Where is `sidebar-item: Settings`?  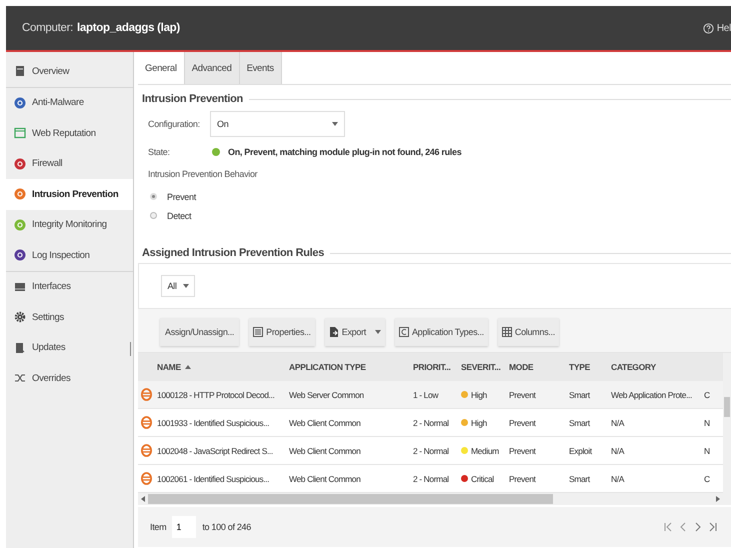
sidebar-item: Settings is located at coordinates (69, 317).